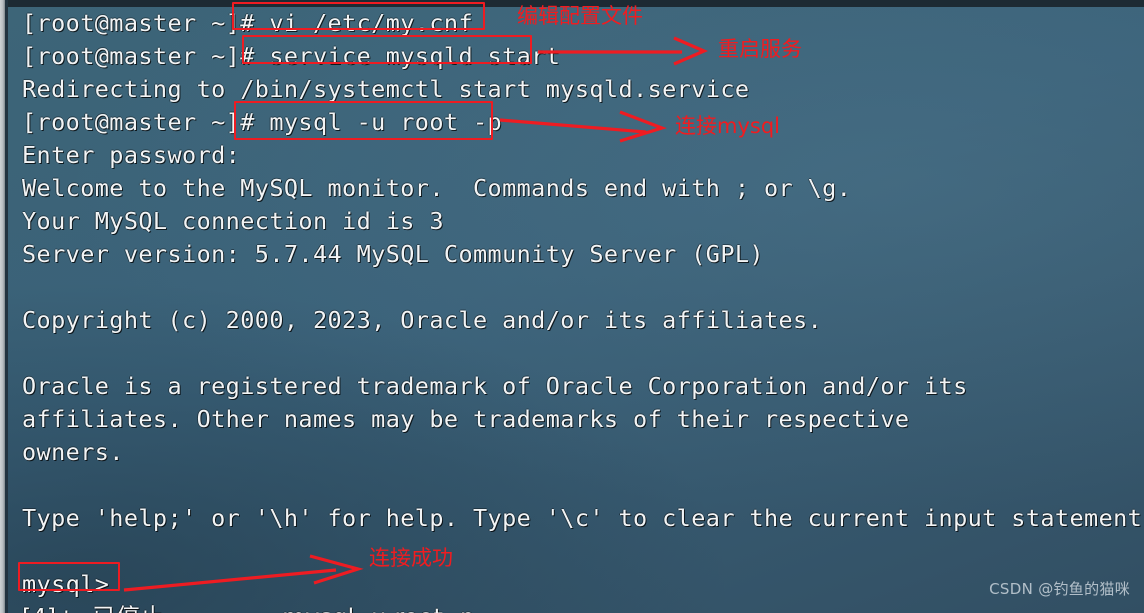 The image size is (1144, 613). Describe the element at coordinates (73, 452) in the screenshot. I see `terminal-line: owners.` at that location.